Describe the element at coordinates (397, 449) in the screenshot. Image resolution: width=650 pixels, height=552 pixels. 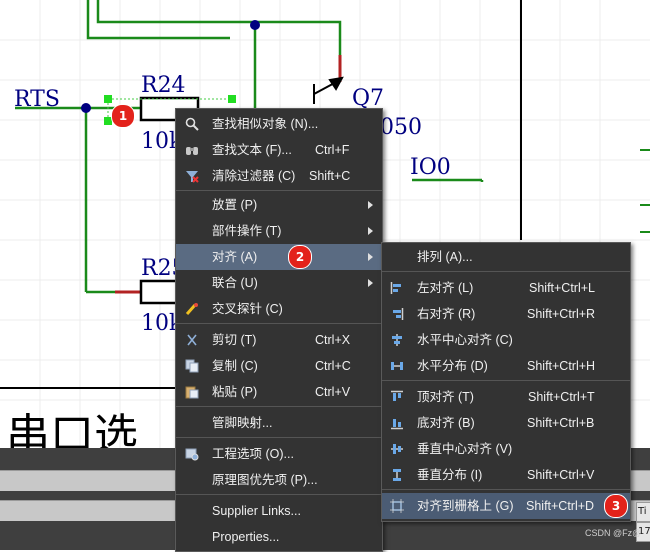
I see `align-vertical-center-icon` at that location.